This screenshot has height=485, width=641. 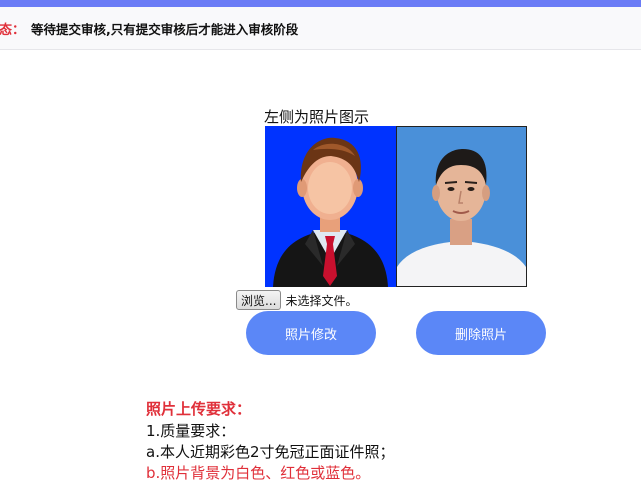 What do you see at coordinates (320, 3) in the screenshot?
I see `top-accent-bar` at bounding box center [320, 3].